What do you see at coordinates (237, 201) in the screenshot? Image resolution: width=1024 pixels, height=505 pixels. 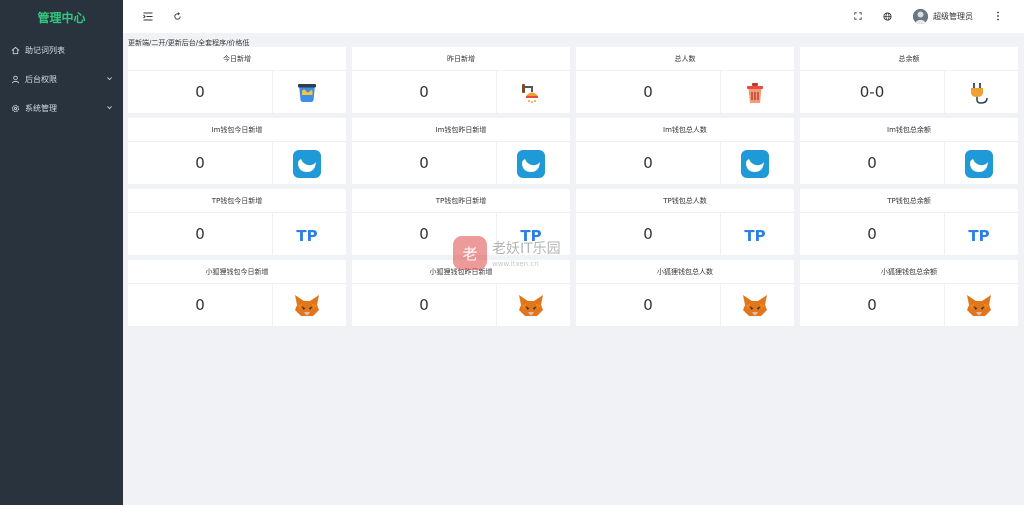 I see `card-title: TP钱包今日新增` at bounding box center [237, 201].